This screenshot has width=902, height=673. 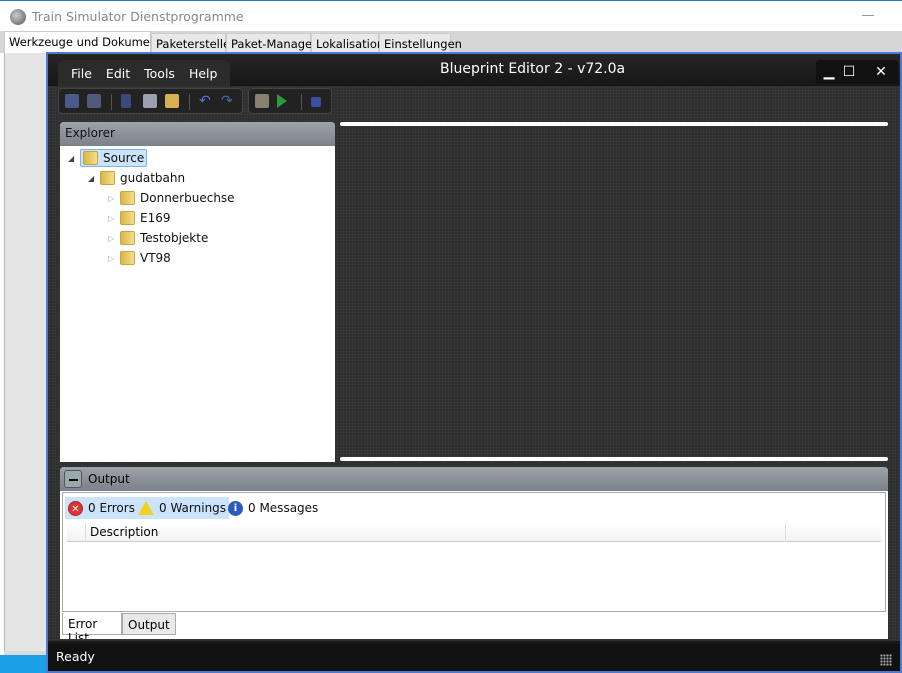 I want to click on errors-filter: ✕ 0 Errors, so click(x=101, y=508).